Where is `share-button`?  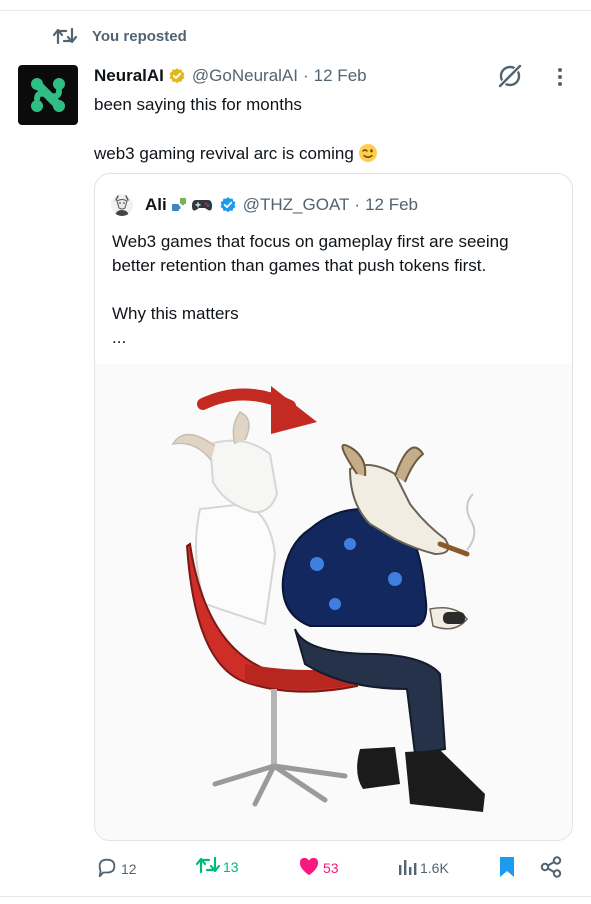
share-button is located at coordinates (551, 868).